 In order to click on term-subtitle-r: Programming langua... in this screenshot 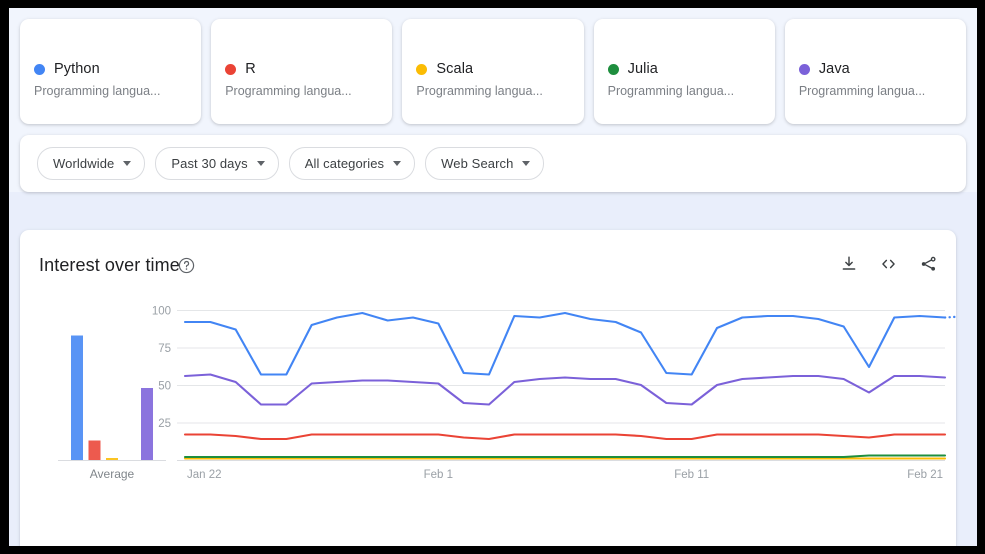, I will do `click(288, 91)`.